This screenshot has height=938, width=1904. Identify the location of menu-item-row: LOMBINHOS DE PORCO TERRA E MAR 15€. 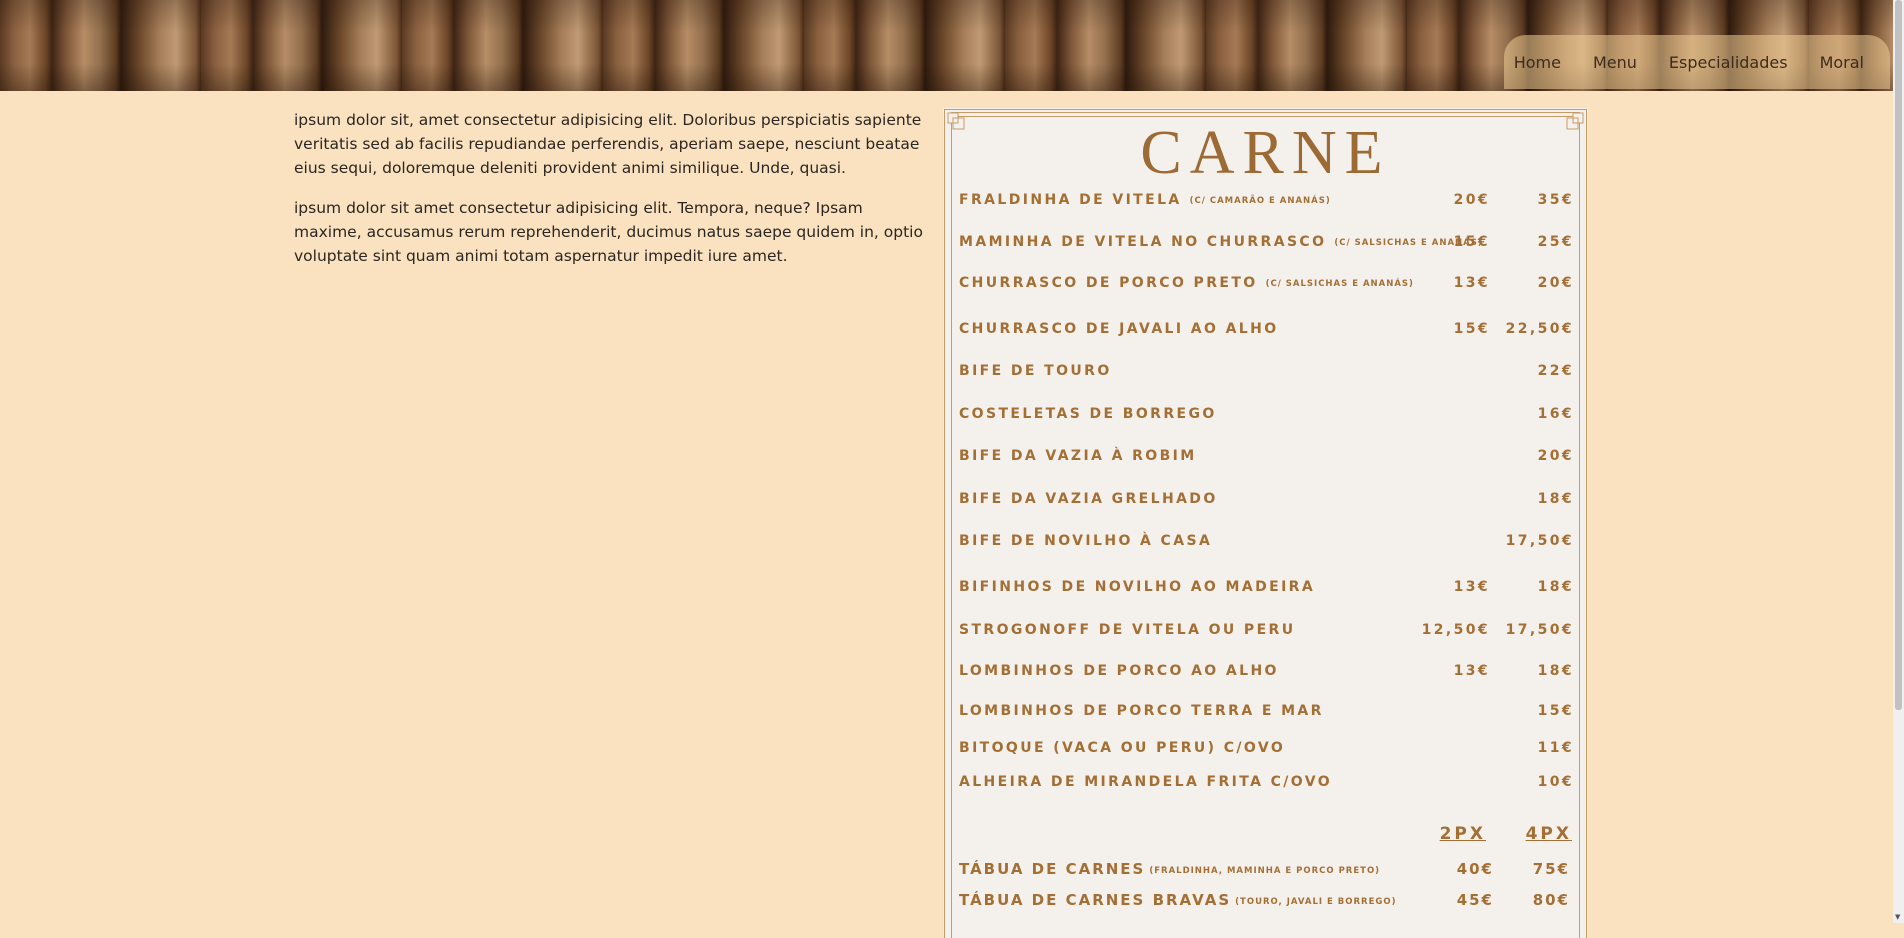
(1266, 713).